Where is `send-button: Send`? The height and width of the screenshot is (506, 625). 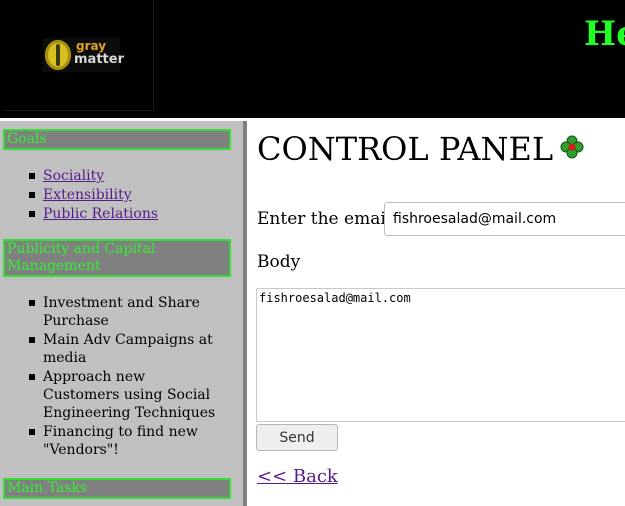 send-button: Send is located at coordinates (297, 437).